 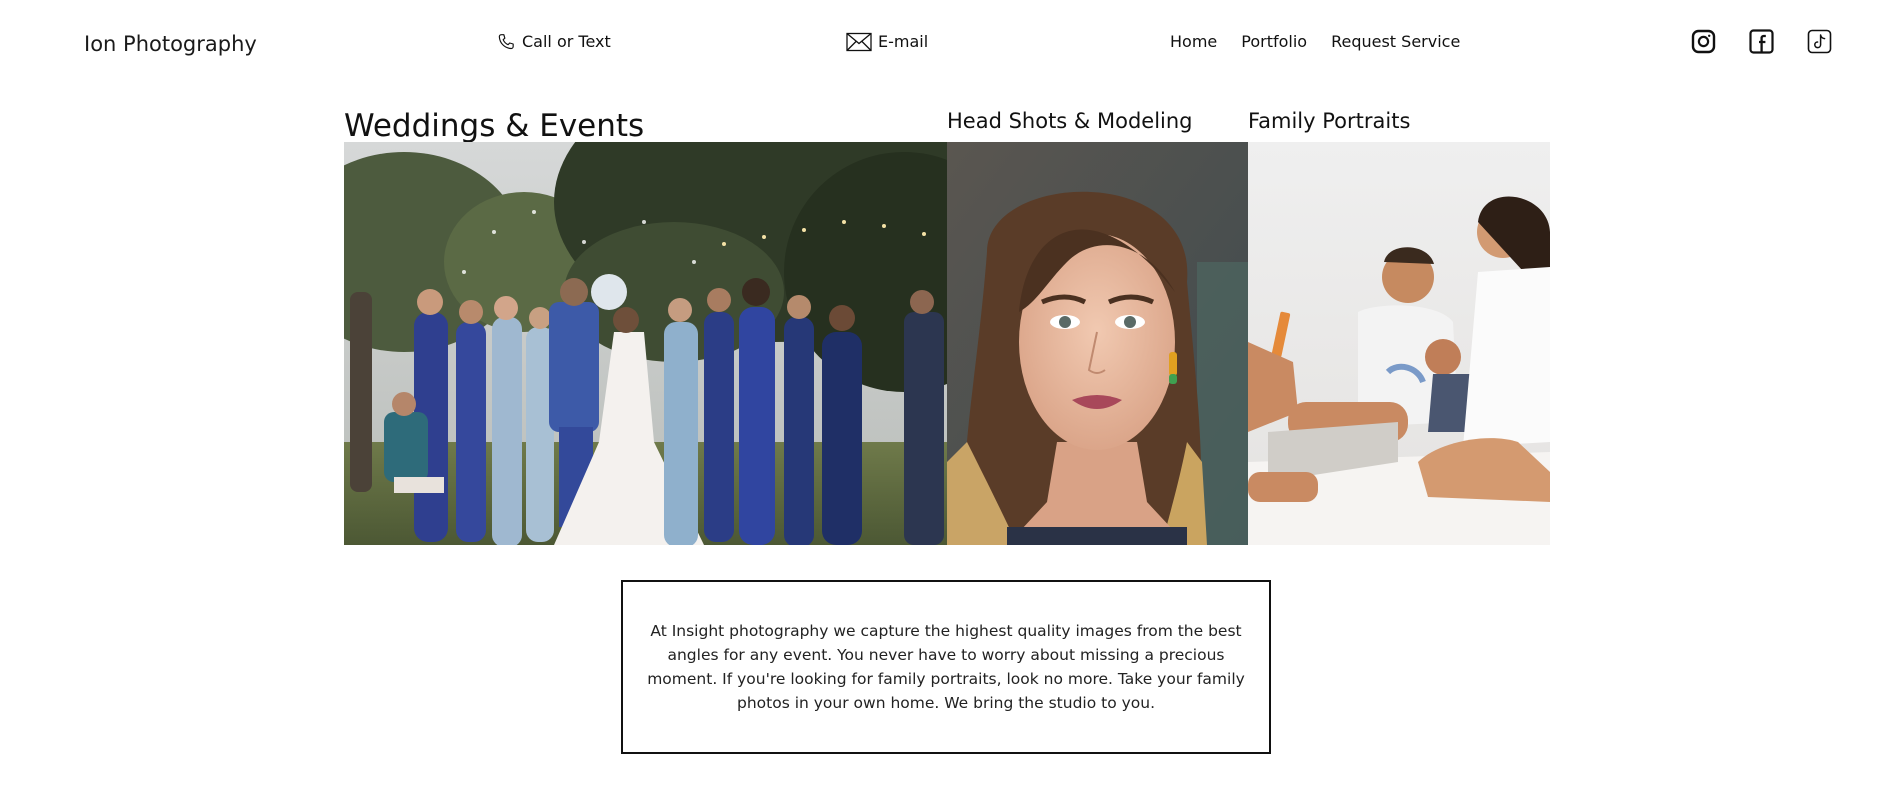 I want to click on family-portraits-title: Family Portraits, so click(x=1329, y=121).